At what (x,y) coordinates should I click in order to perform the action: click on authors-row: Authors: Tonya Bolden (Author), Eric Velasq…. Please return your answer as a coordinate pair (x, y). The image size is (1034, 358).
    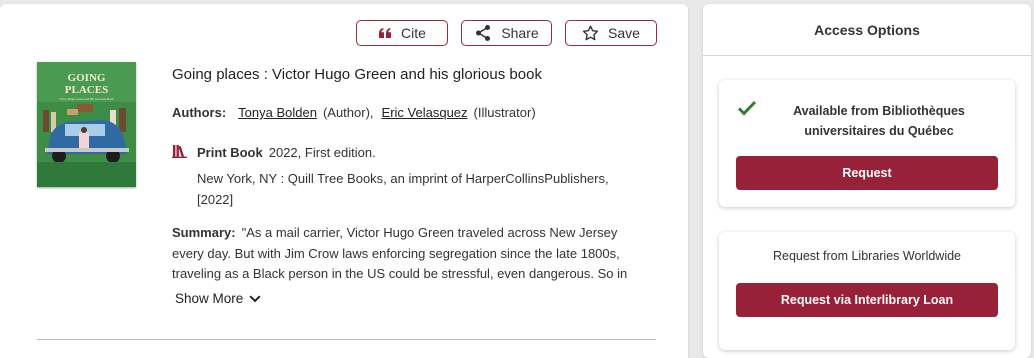
    Looking at the image, I should click on (354, 112).